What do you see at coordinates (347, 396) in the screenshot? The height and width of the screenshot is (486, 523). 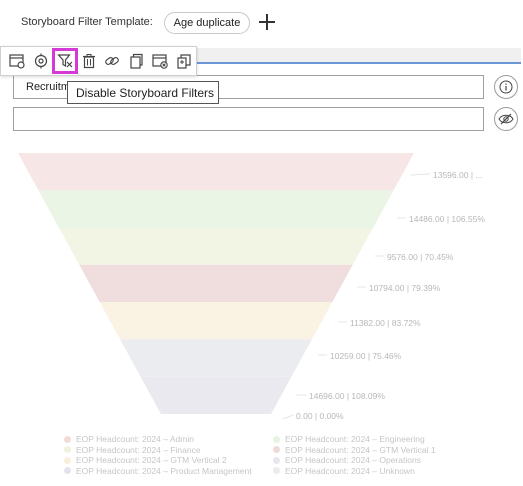 I see `funnel-data-label: 14696.00 | 108.09%` at bounding box center [347, 396].